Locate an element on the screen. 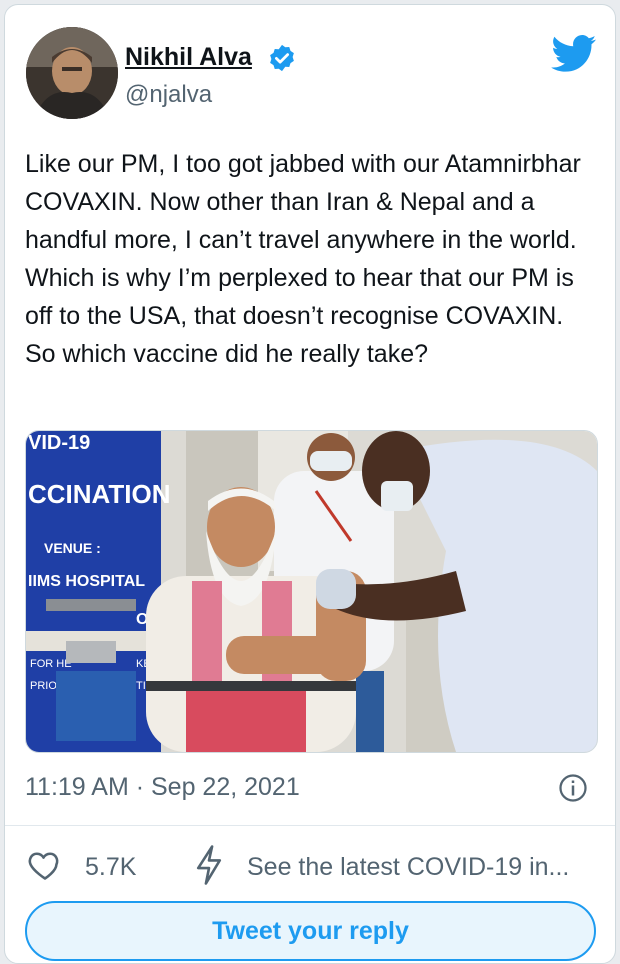  banner-text: FOR HE is located at coordinates (51, 664).